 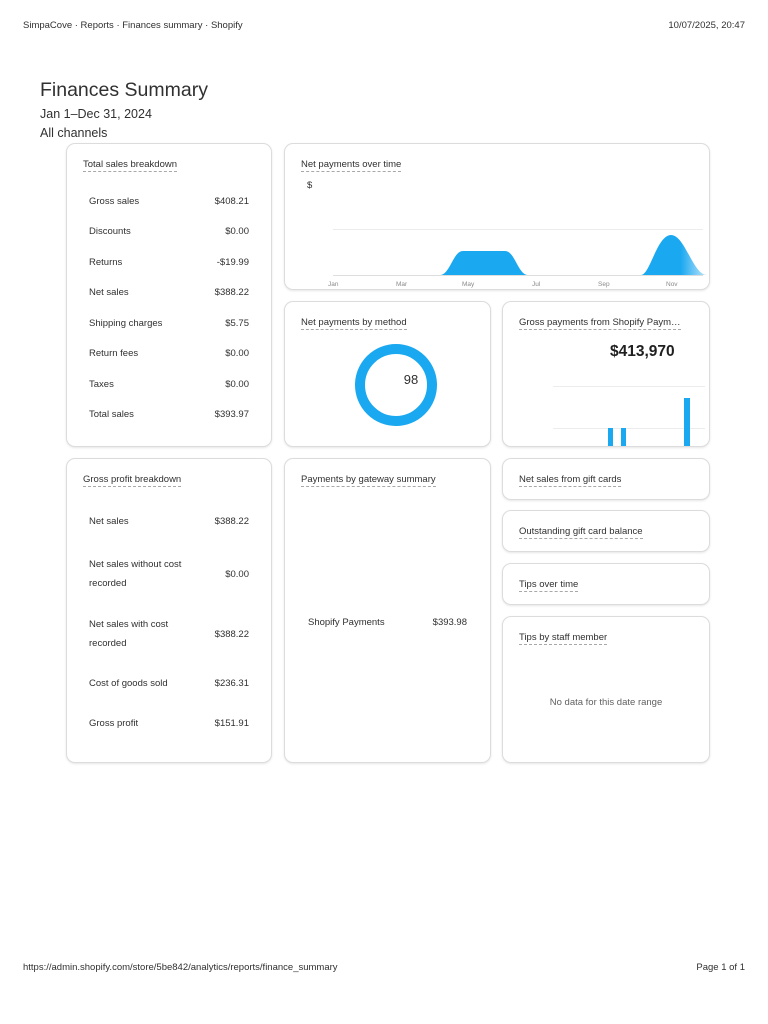 I want to click on row-value: -$19.99, so click(x=232, y=262).